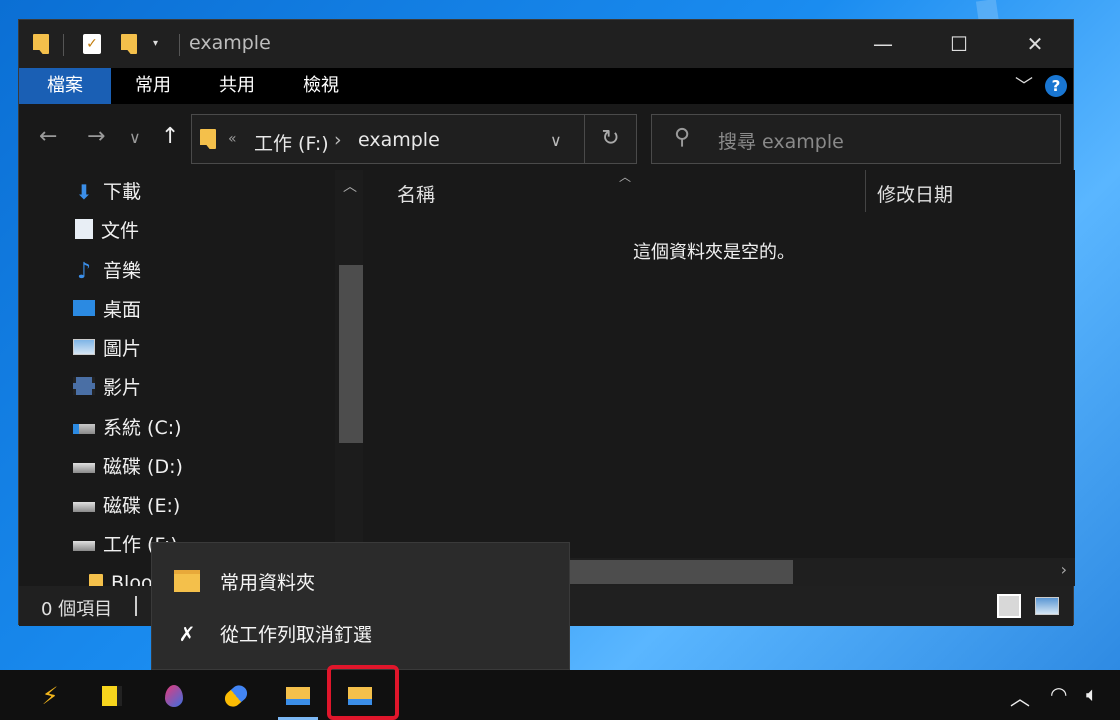 The height and width of the screenshot is (720, 1120). What do you see at coordinates (856, 139) in the screenshot?
I see `search-input: ⚲ 搜尋 example` at bounding box center [856, 139].